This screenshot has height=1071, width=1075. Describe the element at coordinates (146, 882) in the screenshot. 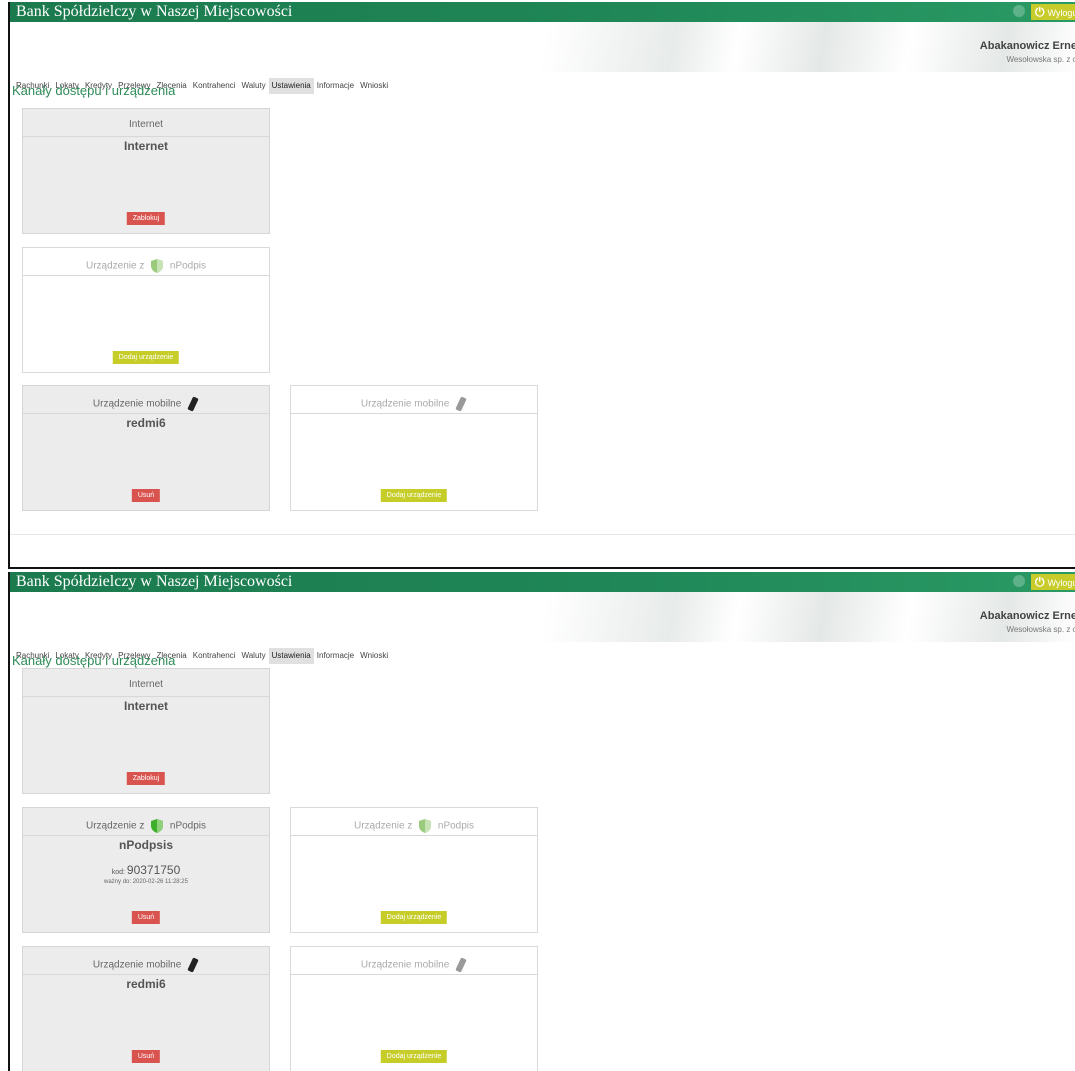

I see `valid-until: ważny do: 2020-02-26 11:28:25` at that location.